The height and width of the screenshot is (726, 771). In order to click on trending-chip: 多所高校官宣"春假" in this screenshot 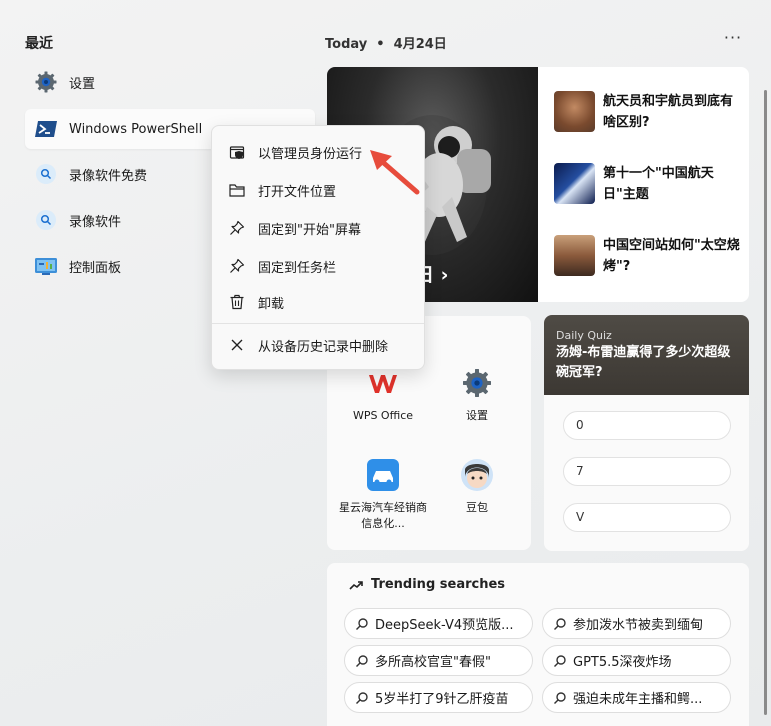, I will do `click(438, 660)`.